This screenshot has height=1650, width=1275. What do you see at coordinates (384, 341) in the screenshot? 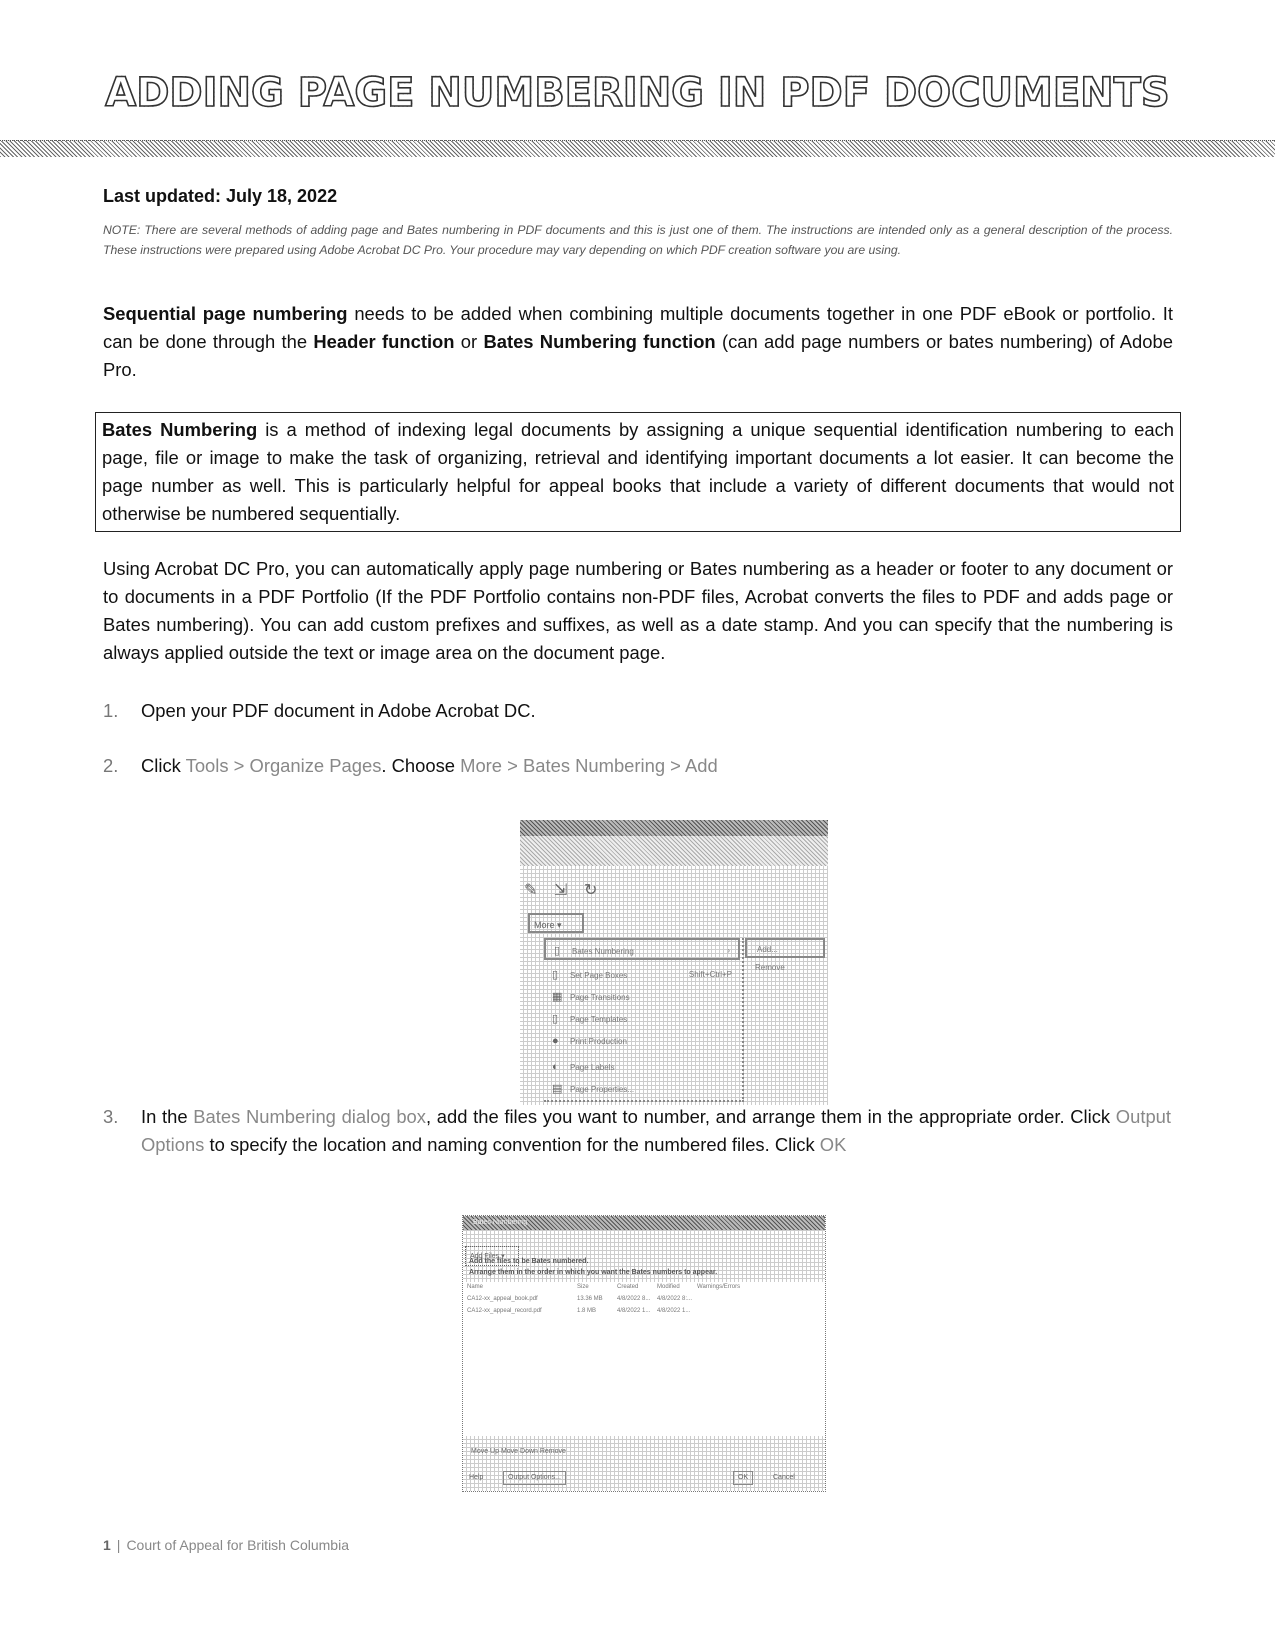
I see `intro-bold-header: Header function` at bounding box center [384, 341].